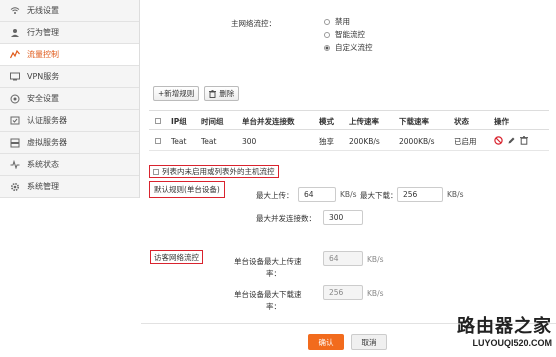 Image resolution: width=556 pixels, height=357 pixels. Describe the element at coordinates (317, 194) in the screenshot. I see `max-upload-input: 64` at that location.